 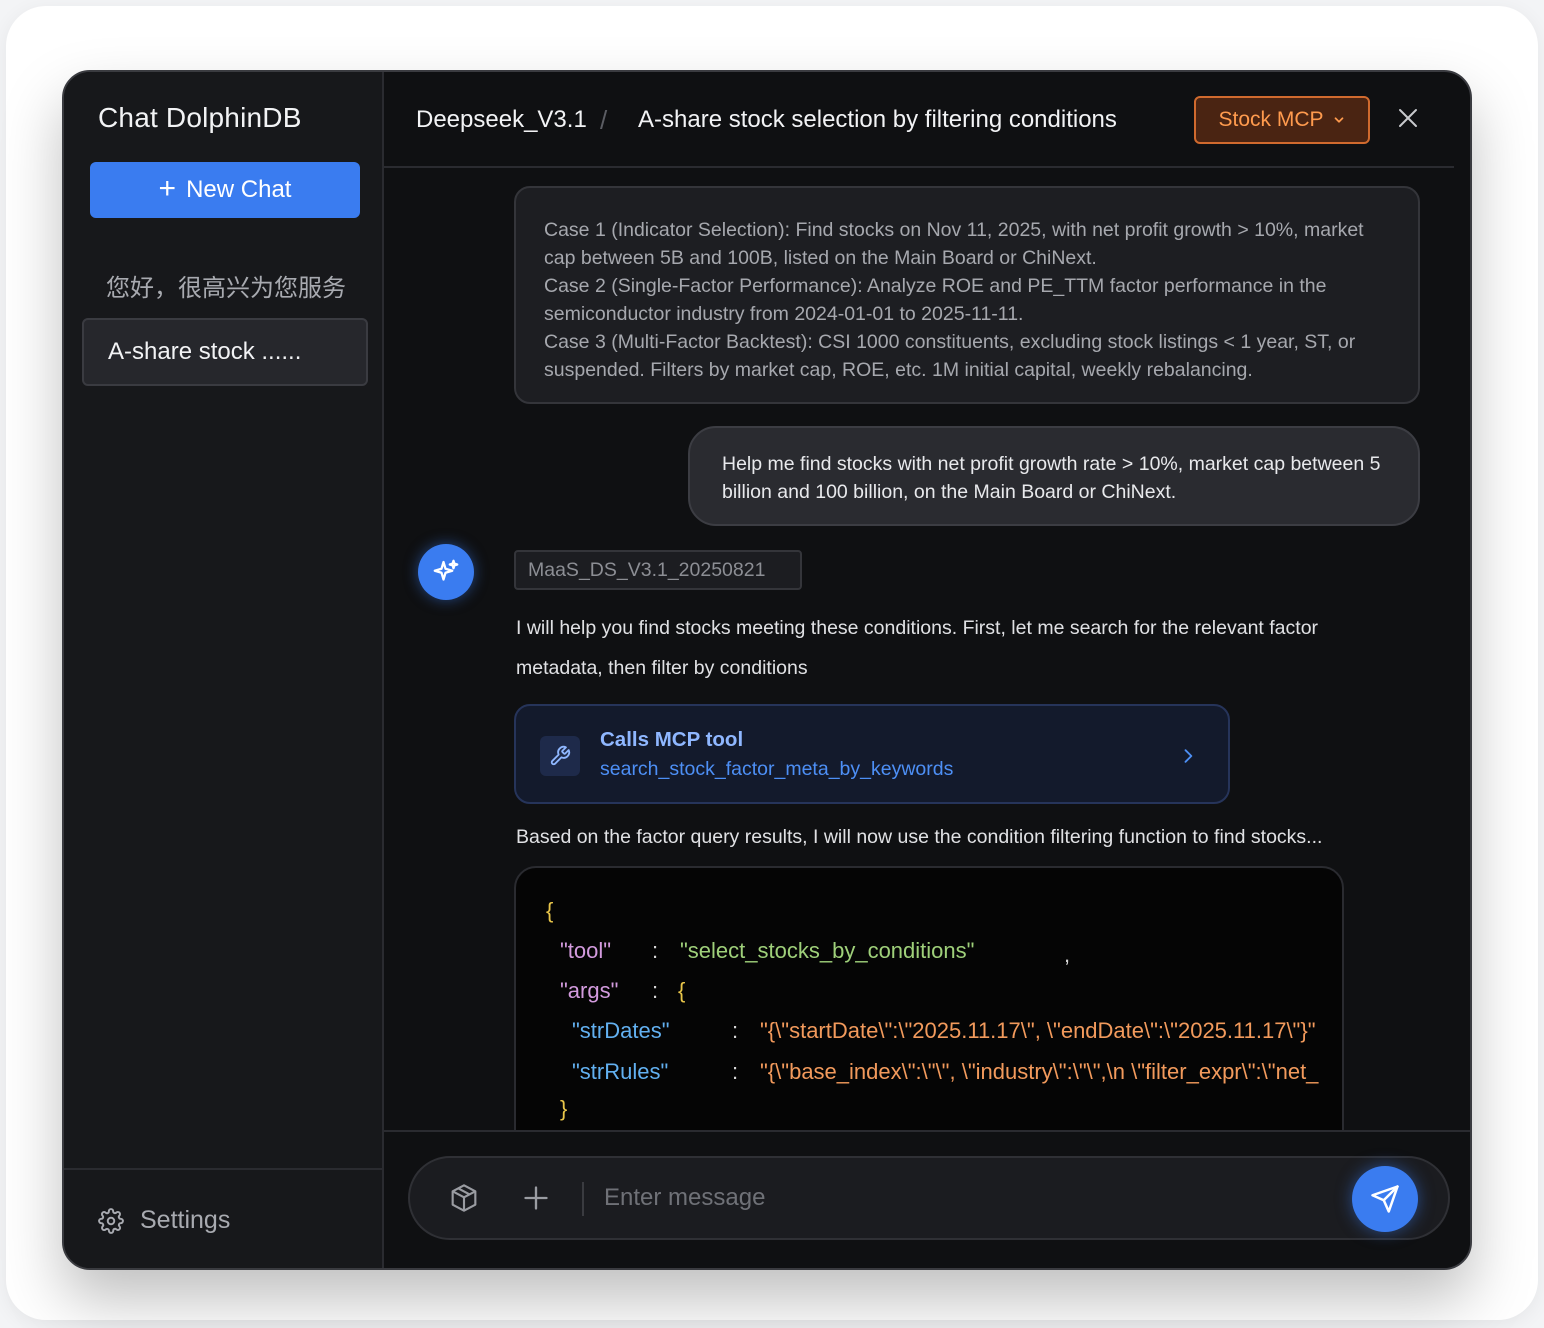 What do you see at coordinates (501, 120) in the screenshot?
I see `model-name: Deepseek_V3.1` at bounding box center [501, 120].